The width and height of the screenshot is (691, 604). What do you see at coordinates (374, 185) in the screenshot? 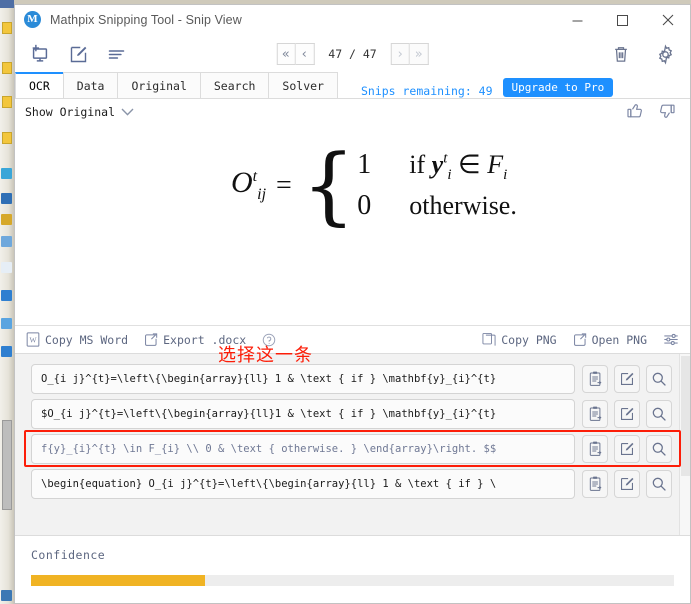
I see `rendered-formula: Otij = { 1 if yti ∈ Fi 0 otherwise.` at bounding box center [374, 185].